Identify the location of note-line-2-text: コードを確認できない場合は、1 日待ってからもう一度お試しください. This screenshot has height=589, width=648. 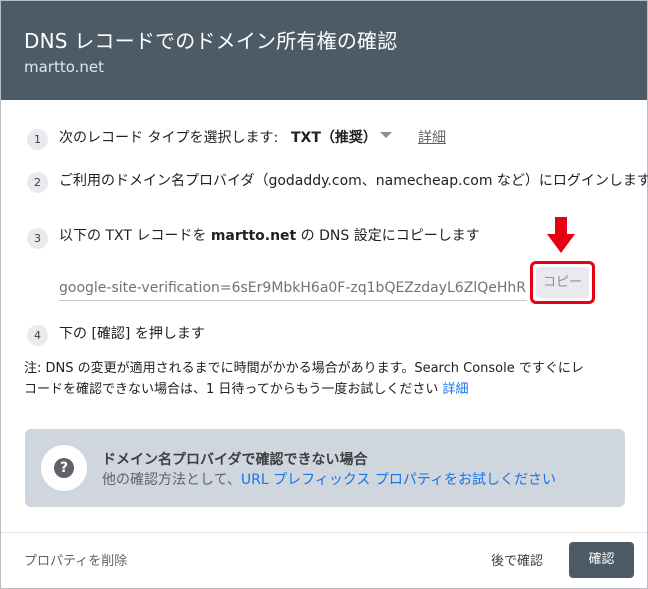
(231, 389).